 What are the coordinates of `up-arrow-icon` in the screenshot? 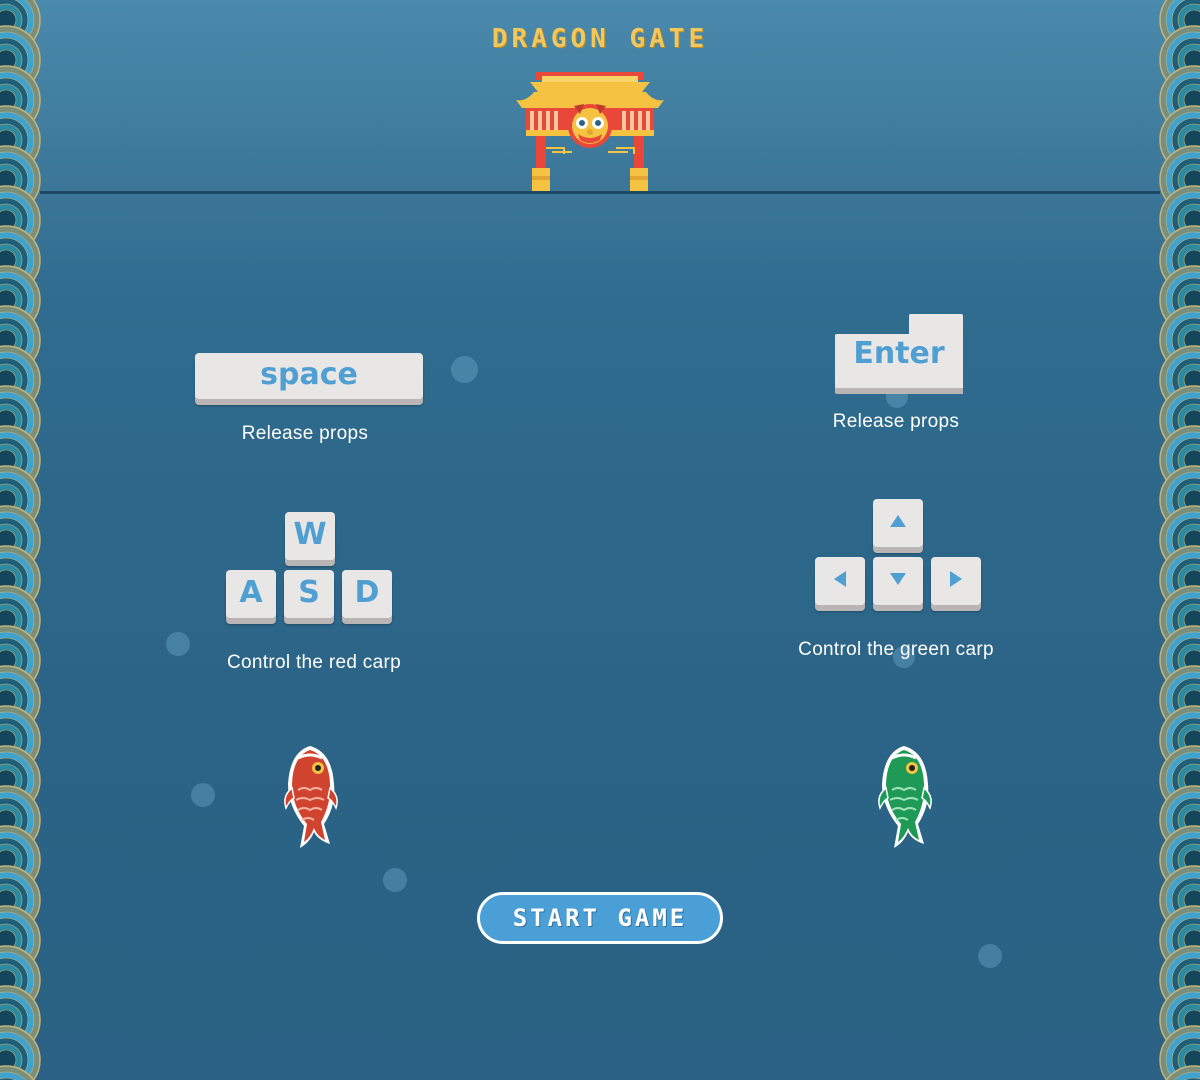 It's located at (898, 521).